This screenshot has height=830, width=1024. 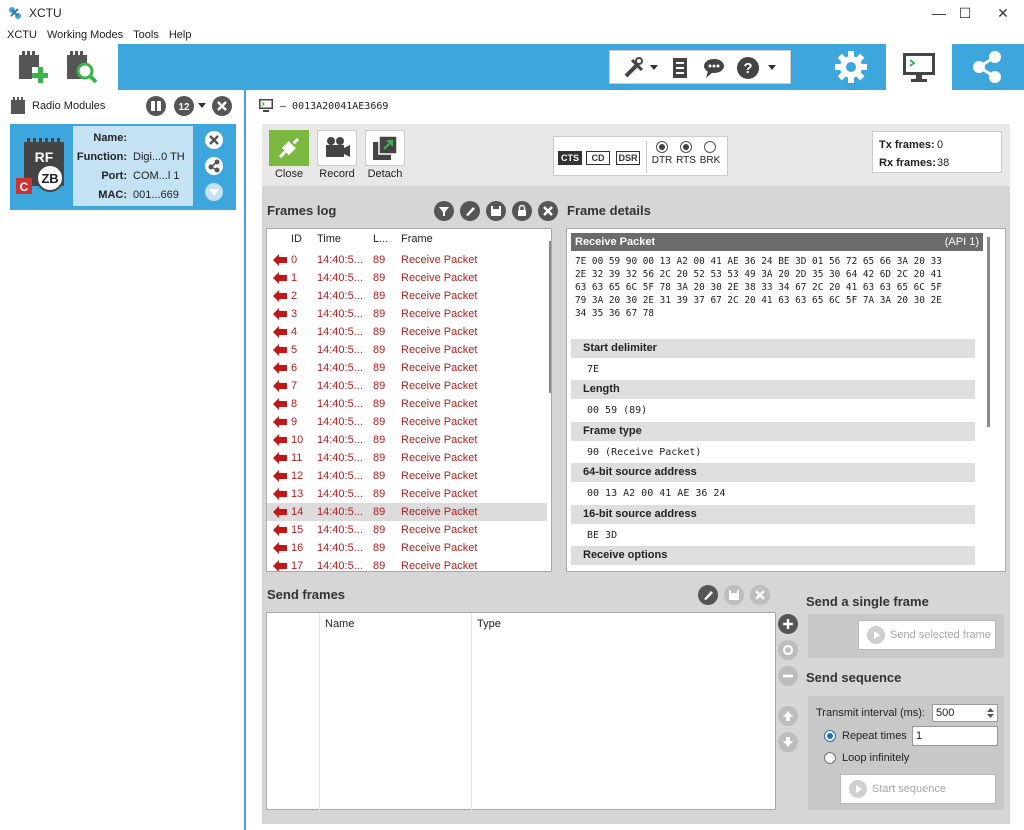 I want to click on col-time: Time, so click(x=329, y=239).